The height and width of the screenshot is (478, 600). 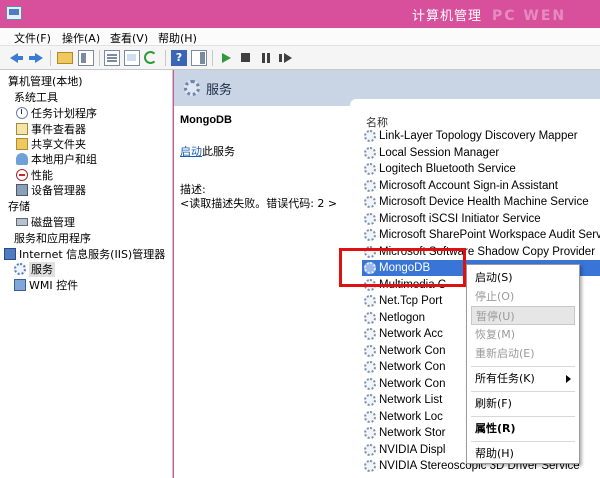 What do you see at coordinates (36, 97) in the screenshot?
I see `tree-node-label: 系统工具` at bounding box center [36, 97].